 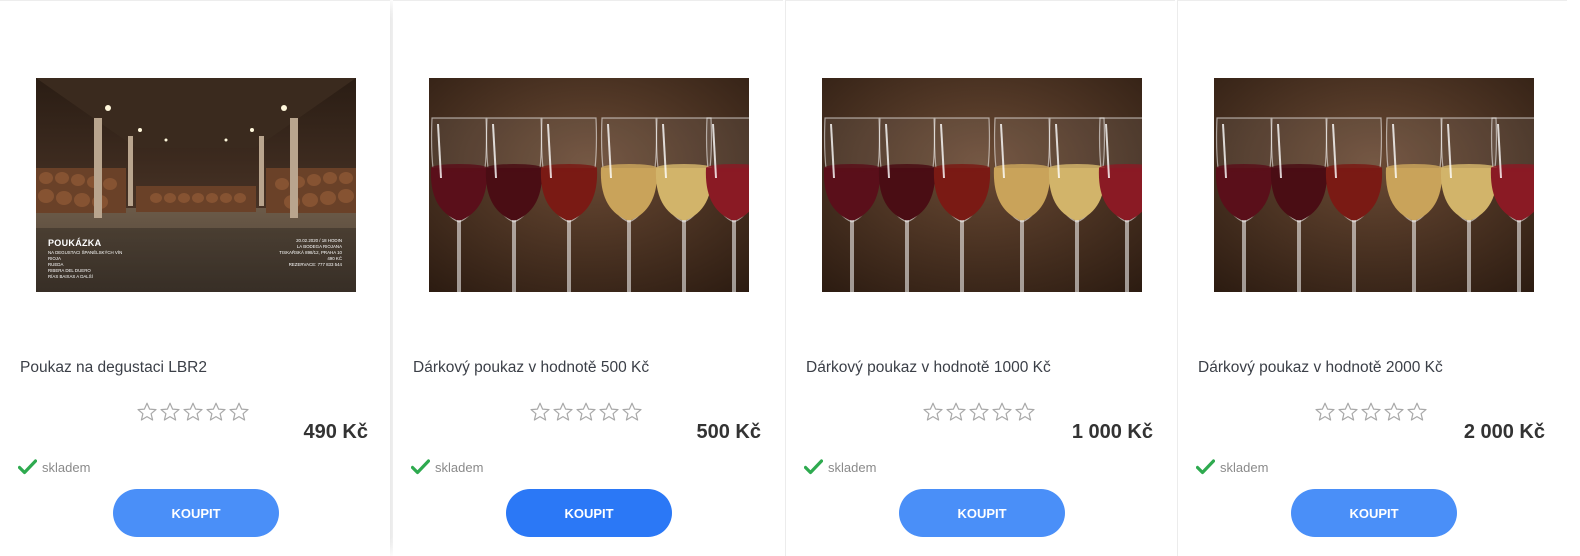 I want to click on product-name: Poukaz na degustaci LBR2, so click(x=200, y=368).